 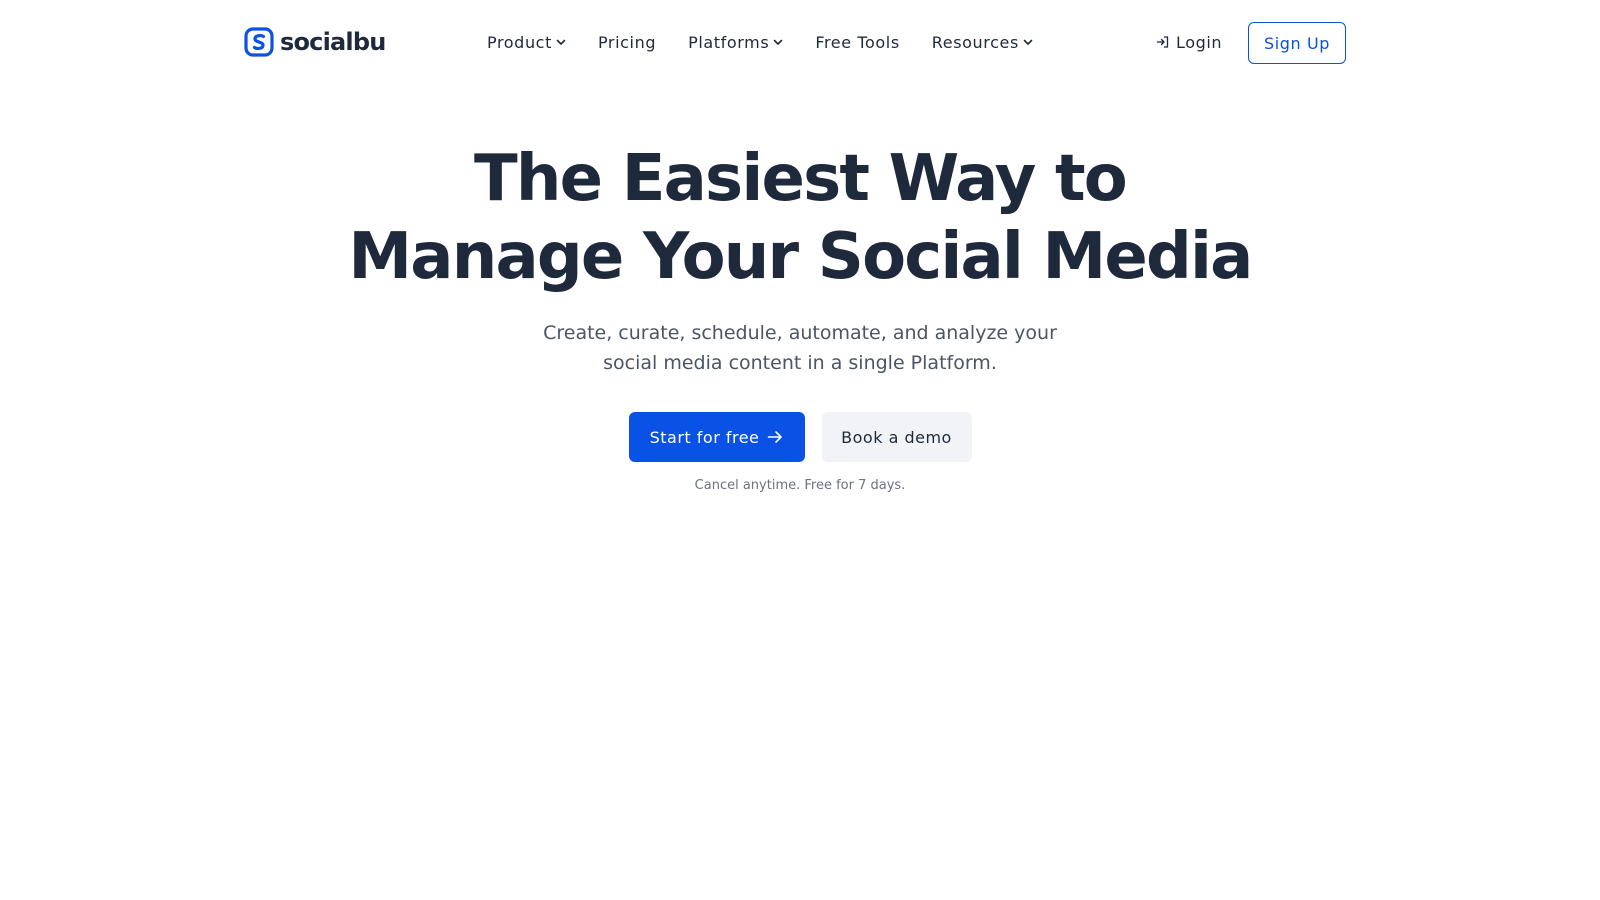 What do you see at coordinates (896, 437) in the screenshot?
I see `book-a-demo-button: Book a demo` at bounding box center [896, 437].